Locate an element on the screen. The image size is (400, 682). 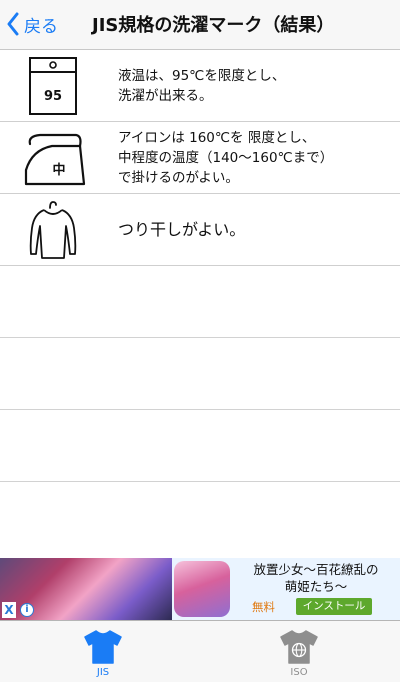
page-title: JIS規格の洗濯マーク（結果） is located at coordinates (213, 25).